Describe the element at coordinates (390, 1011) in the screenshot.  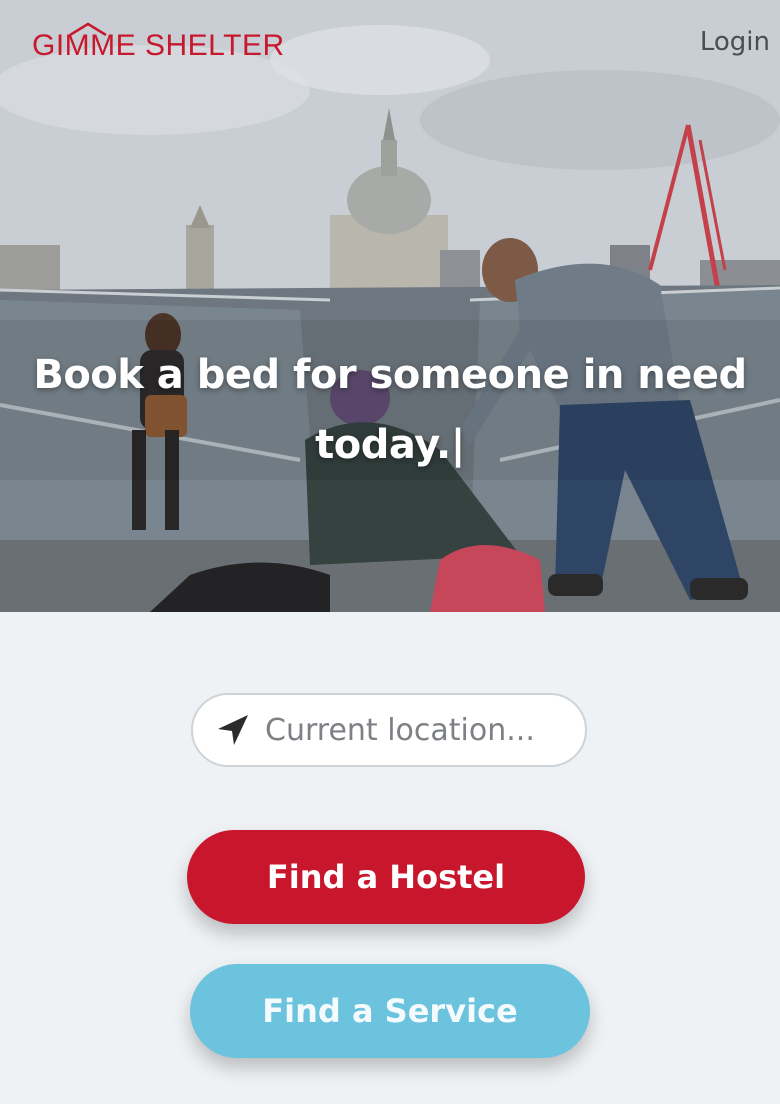
I see `find-service-button: Find a Service` at that location.